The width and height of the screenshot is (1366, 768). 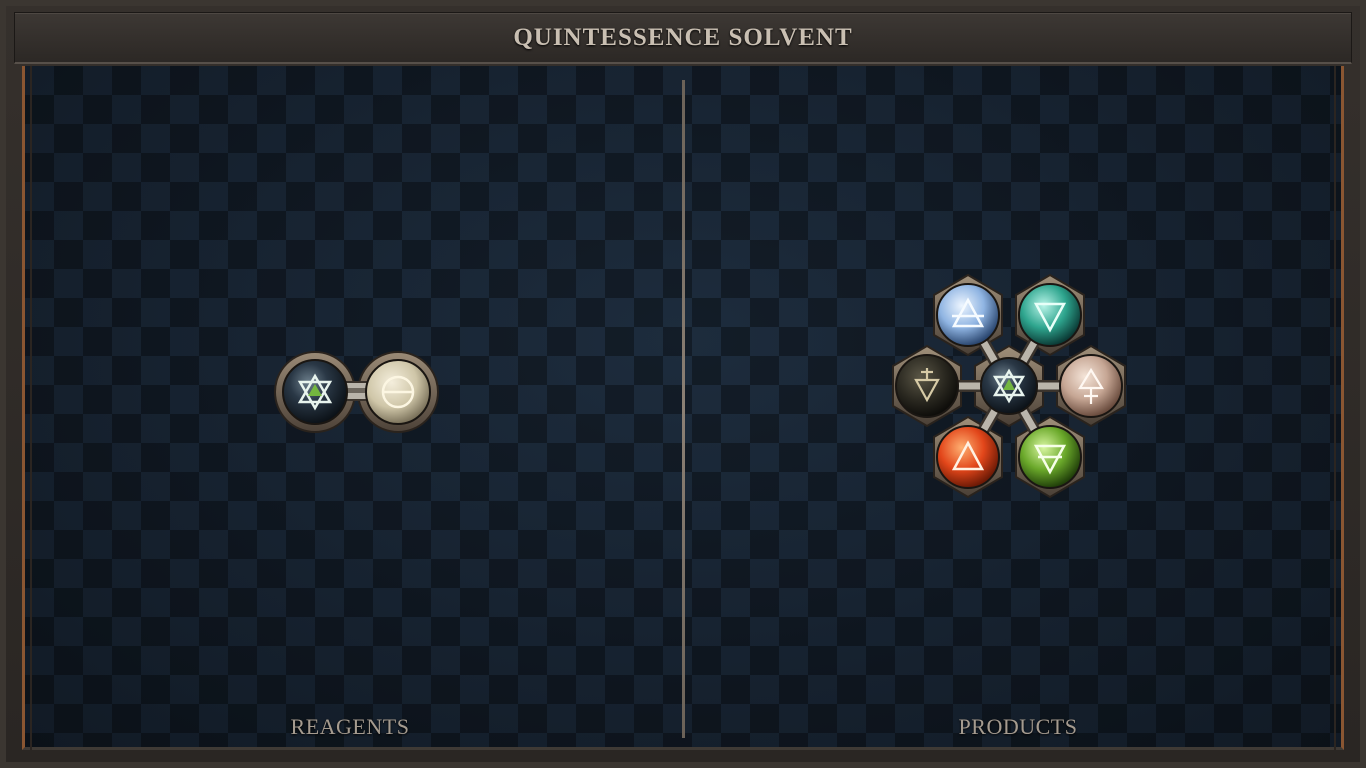 I want to click on puzzle-title: QUINTESSENCE SOLVENT, so click(x=683, y=37).